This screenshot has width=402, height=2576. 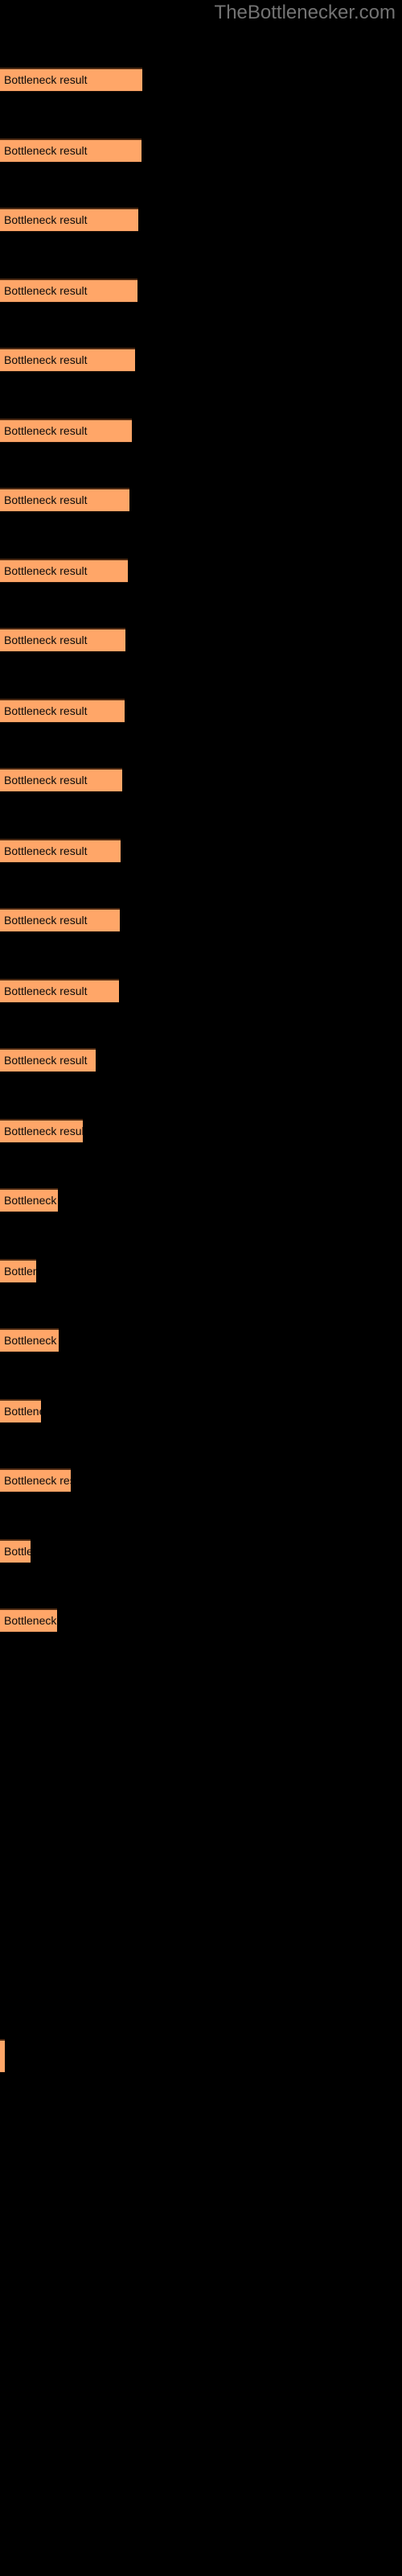 I want to click on tiny-bar-segment, so click(x=2, y=2056).